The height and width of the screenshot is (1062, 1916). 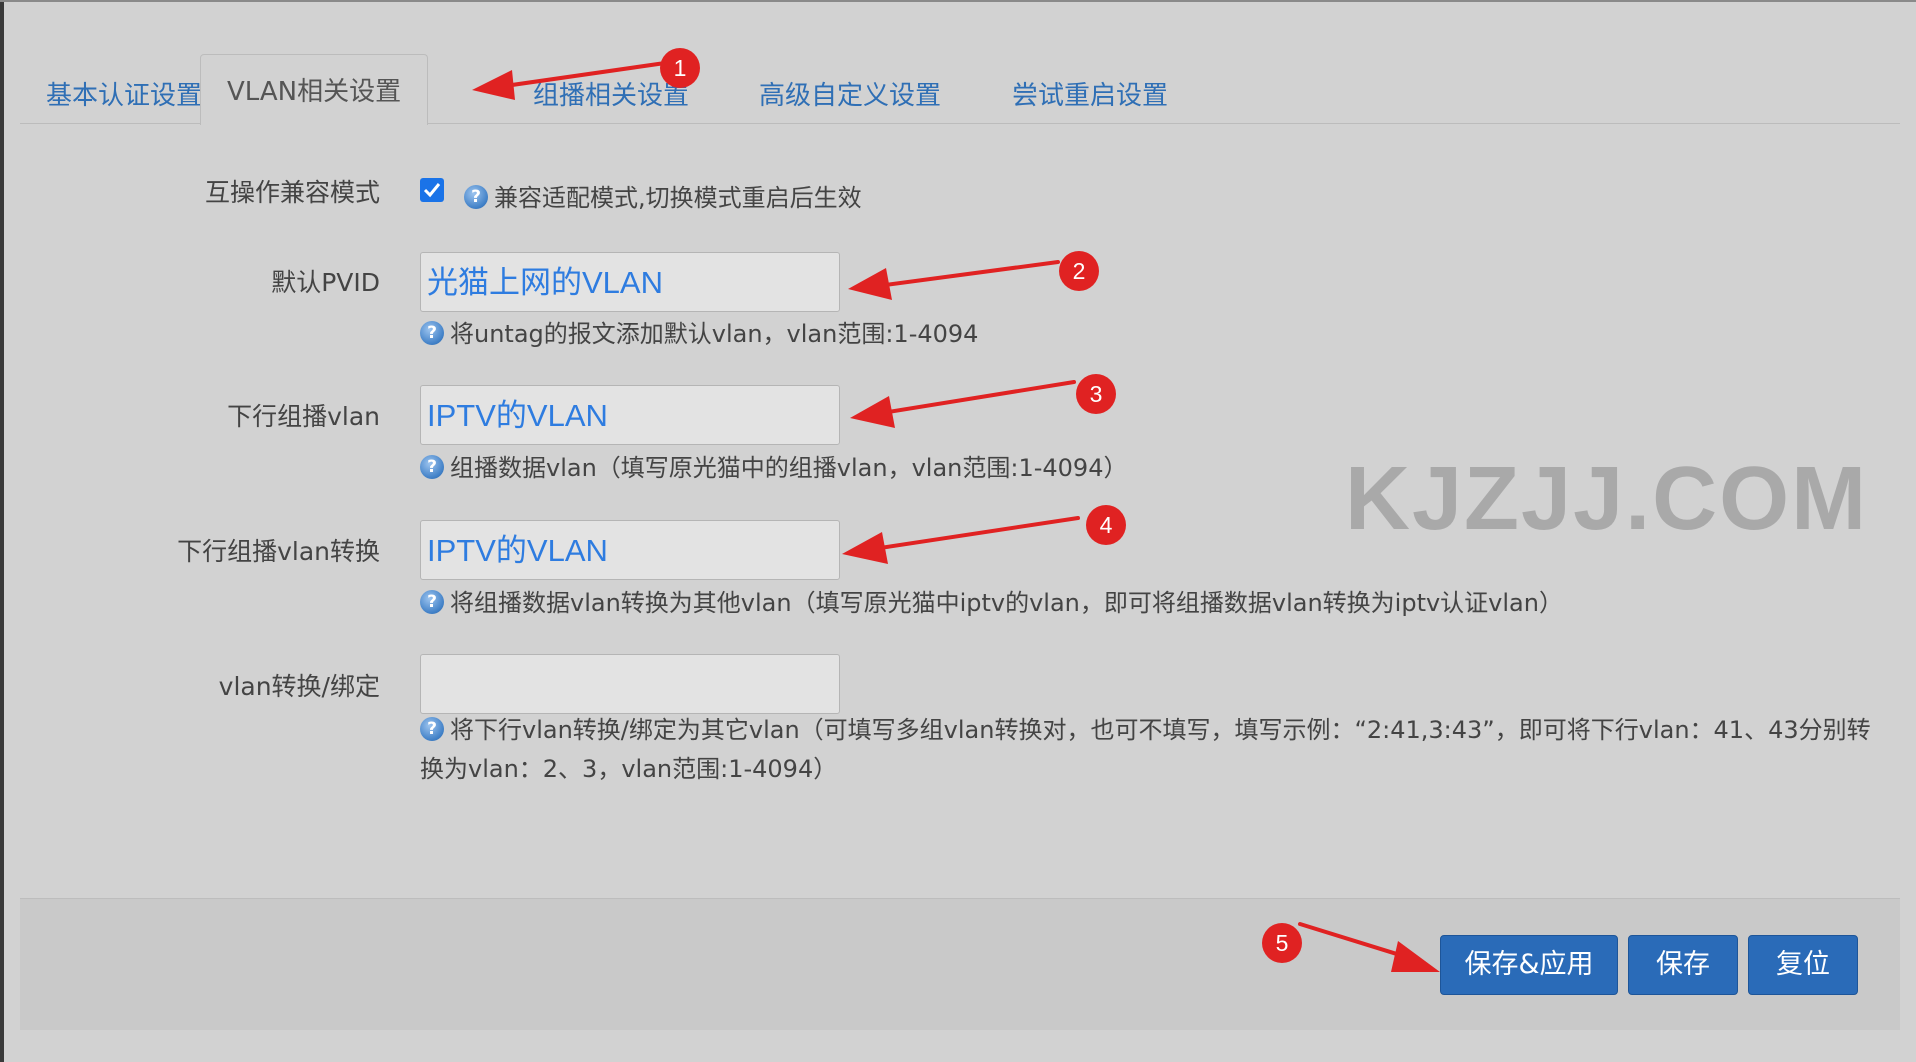 I want to click on multicast-vlan-help-text: 组播数据vlan（填写原光猫中的组播vlan，vlan范围:1-4094）, so click(x=789, y=468).